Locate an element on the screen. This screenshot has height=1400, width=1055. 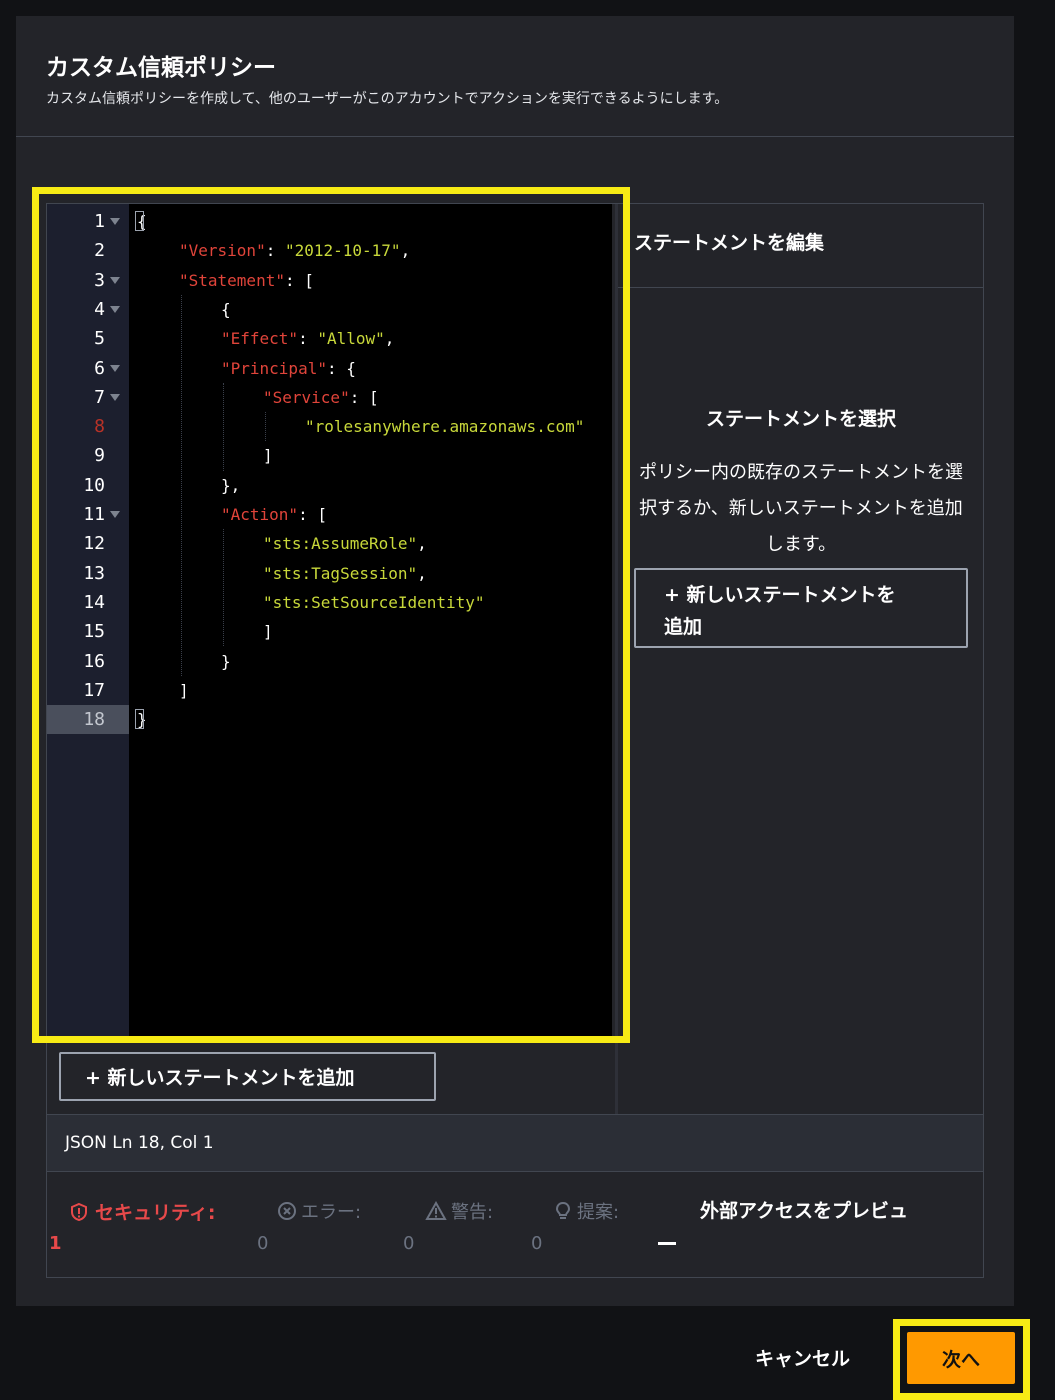
add-statement-label-line2: 追加 is located at coordinates (683, 627).